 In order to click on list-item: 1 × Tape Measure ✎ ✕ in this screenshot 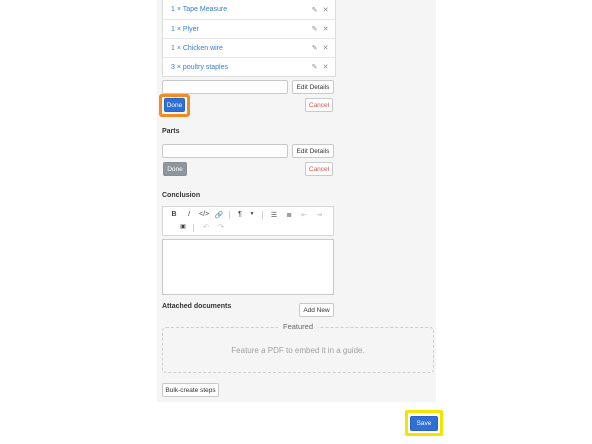, I will do `click(249, 9)`.